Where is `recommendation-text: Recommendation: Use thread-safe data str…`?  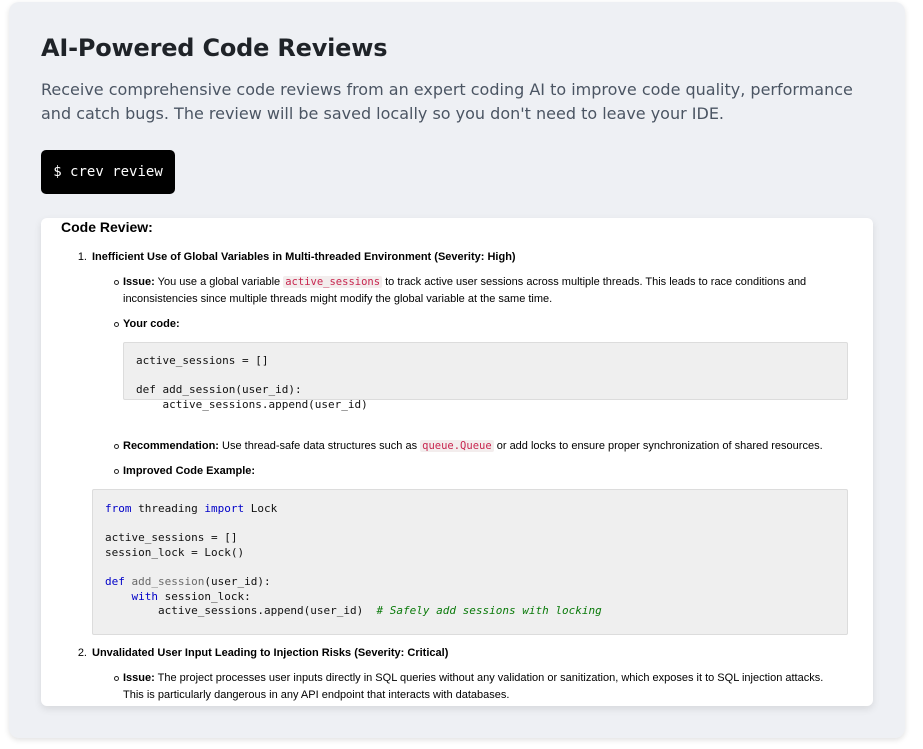 recommendation-text: Recommendation: Use thread-safe data str… is located at coordinates (493, 446).